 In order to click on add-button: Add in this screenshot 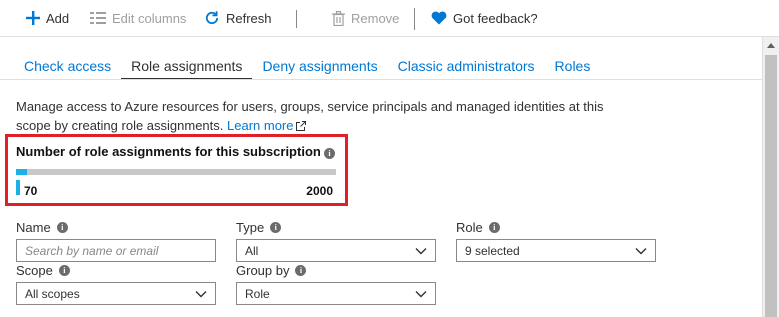, I will do `click(47, 18)`.